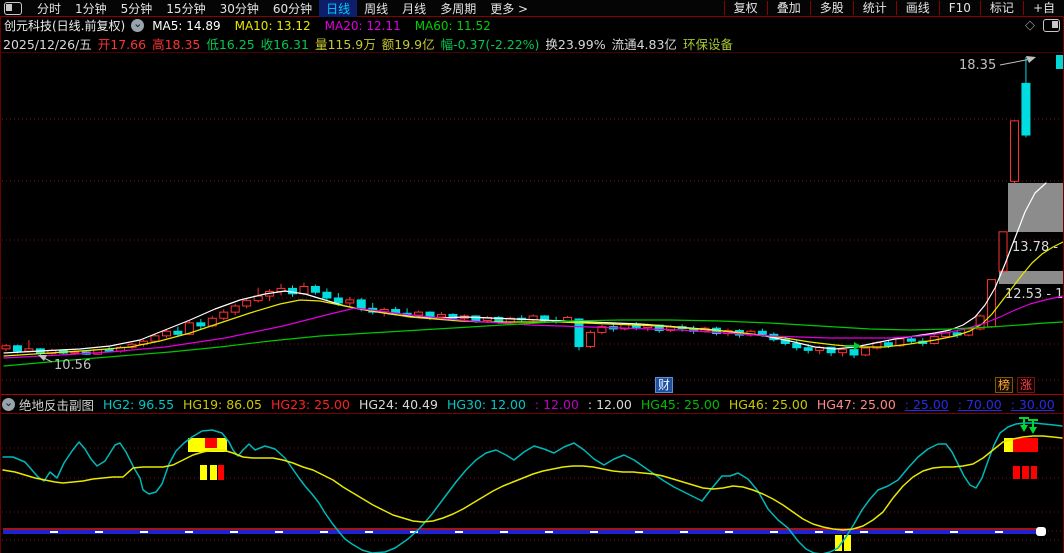  What do you see at coordinates (338, 8) in the screenshot?
I see `menu-item-daily: 日线` at bounding box center [338, 8].